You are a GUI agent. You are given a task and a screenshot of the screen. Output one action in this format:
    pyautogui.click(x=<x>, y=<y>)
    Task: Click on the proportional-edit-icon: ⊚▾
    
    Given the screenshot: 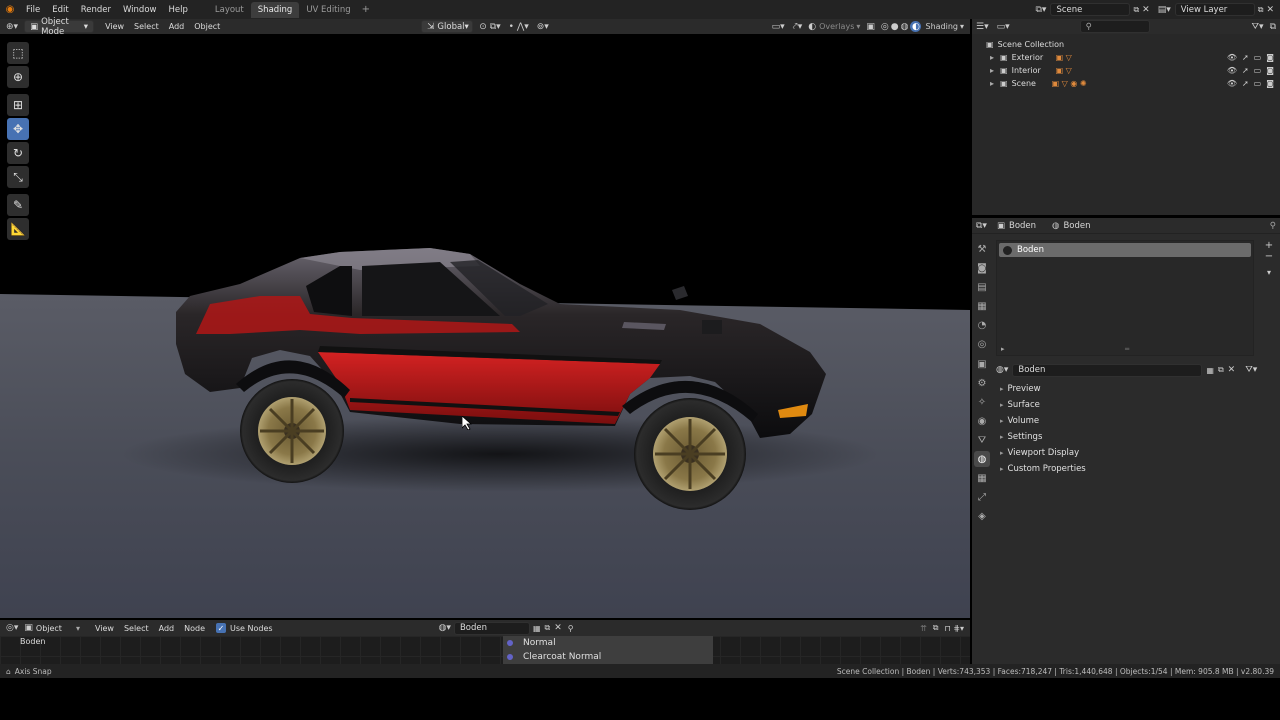 What is the action you would take?
    pyautogui.click(x=543, y=27)
    